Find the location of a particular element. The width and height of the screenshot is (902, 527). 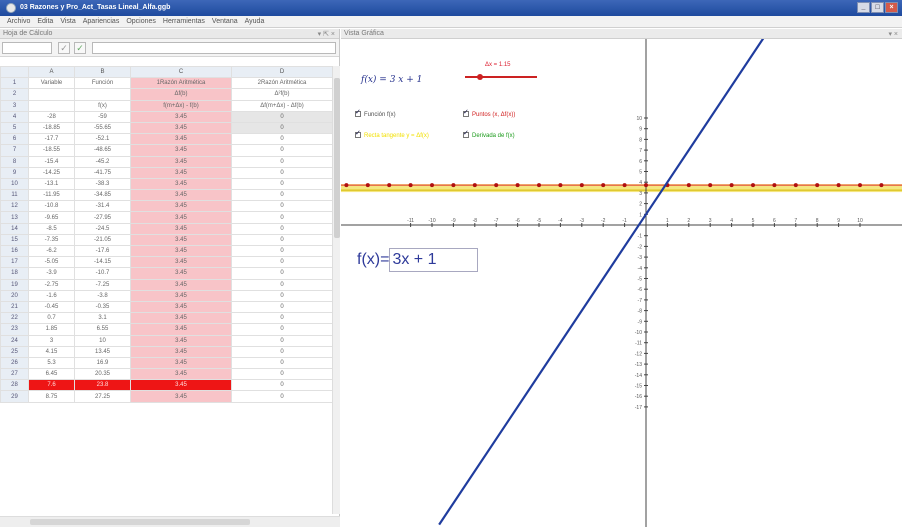

maximize-button: □ is located at coordinates (877, 7).